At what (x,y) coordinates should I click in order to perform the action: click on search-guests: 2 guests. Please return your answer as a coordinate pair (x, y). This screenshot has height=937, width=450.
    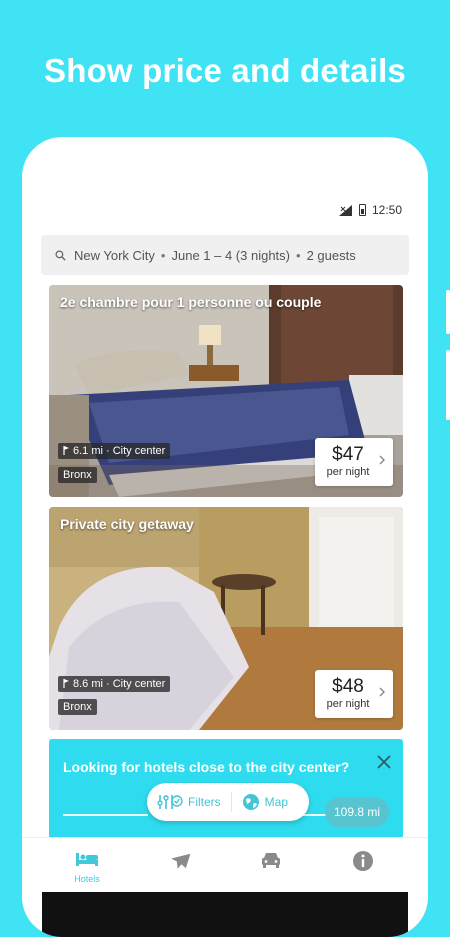
    Looking at the image, I should click on (331, 255).